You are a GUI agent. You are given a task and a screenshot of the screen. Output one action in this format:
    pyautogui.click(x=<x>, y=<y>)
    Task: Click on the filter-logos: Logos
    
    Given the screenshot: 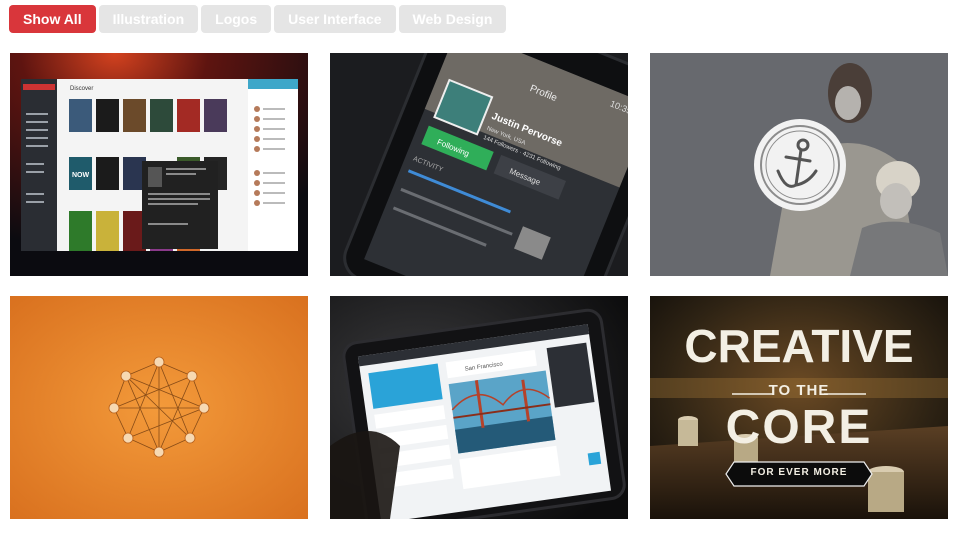 What is the action you would take?
    pyautogui.click(x=236, y=19)
    